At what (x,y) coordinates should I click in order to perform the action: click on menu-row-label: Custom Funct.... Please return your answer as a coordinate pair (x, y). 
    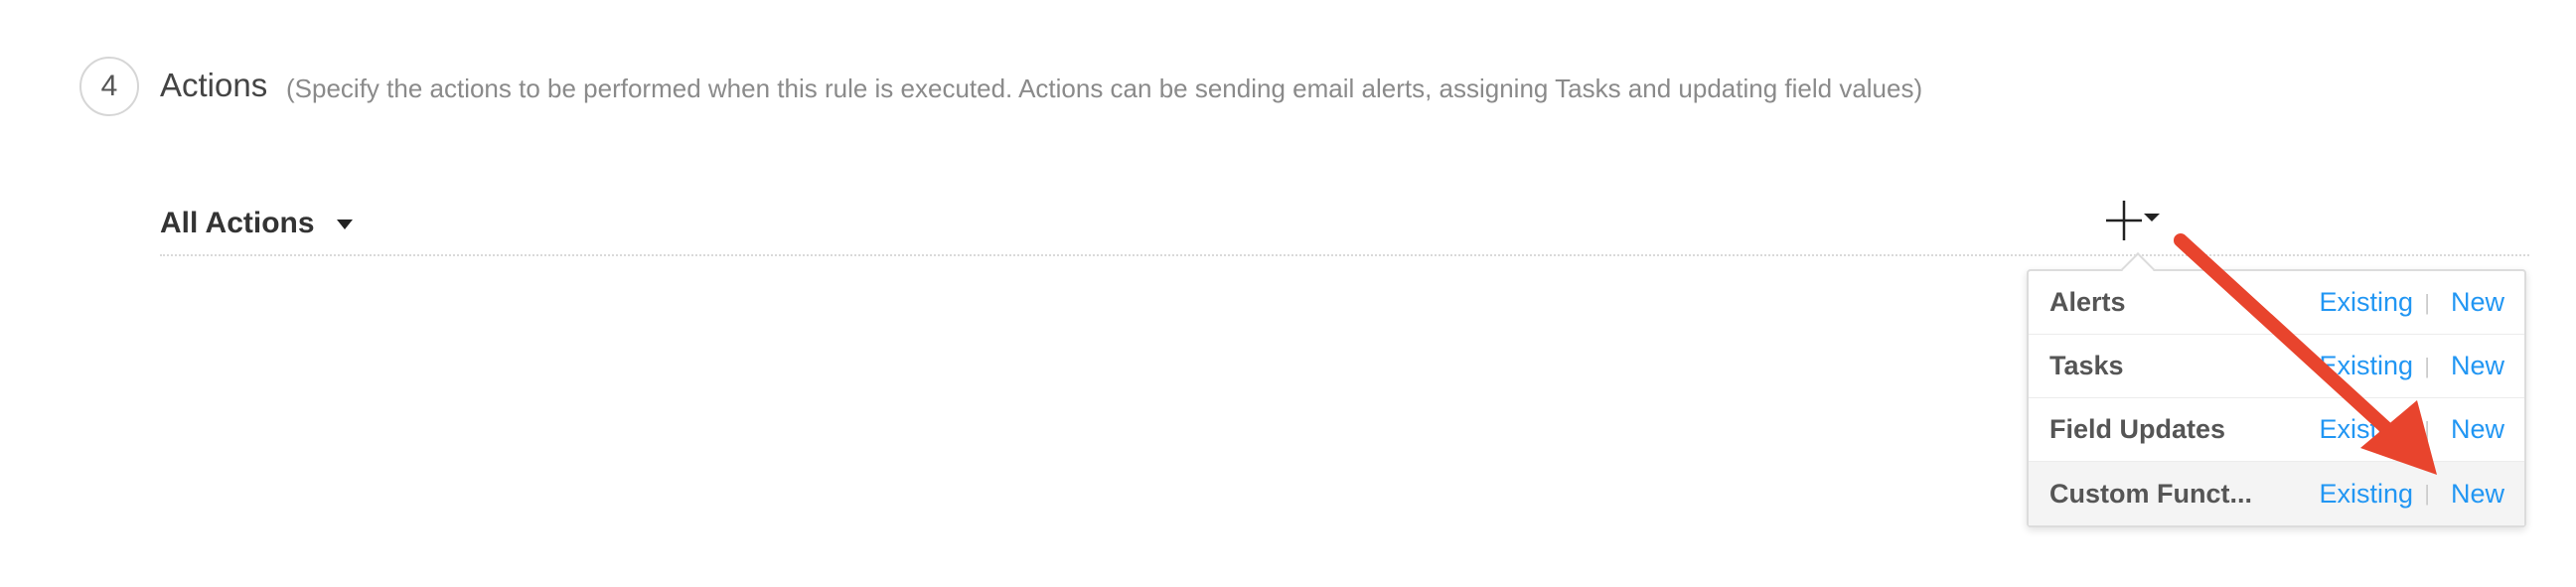
    Looking at the image, I should click on (2150, 493).